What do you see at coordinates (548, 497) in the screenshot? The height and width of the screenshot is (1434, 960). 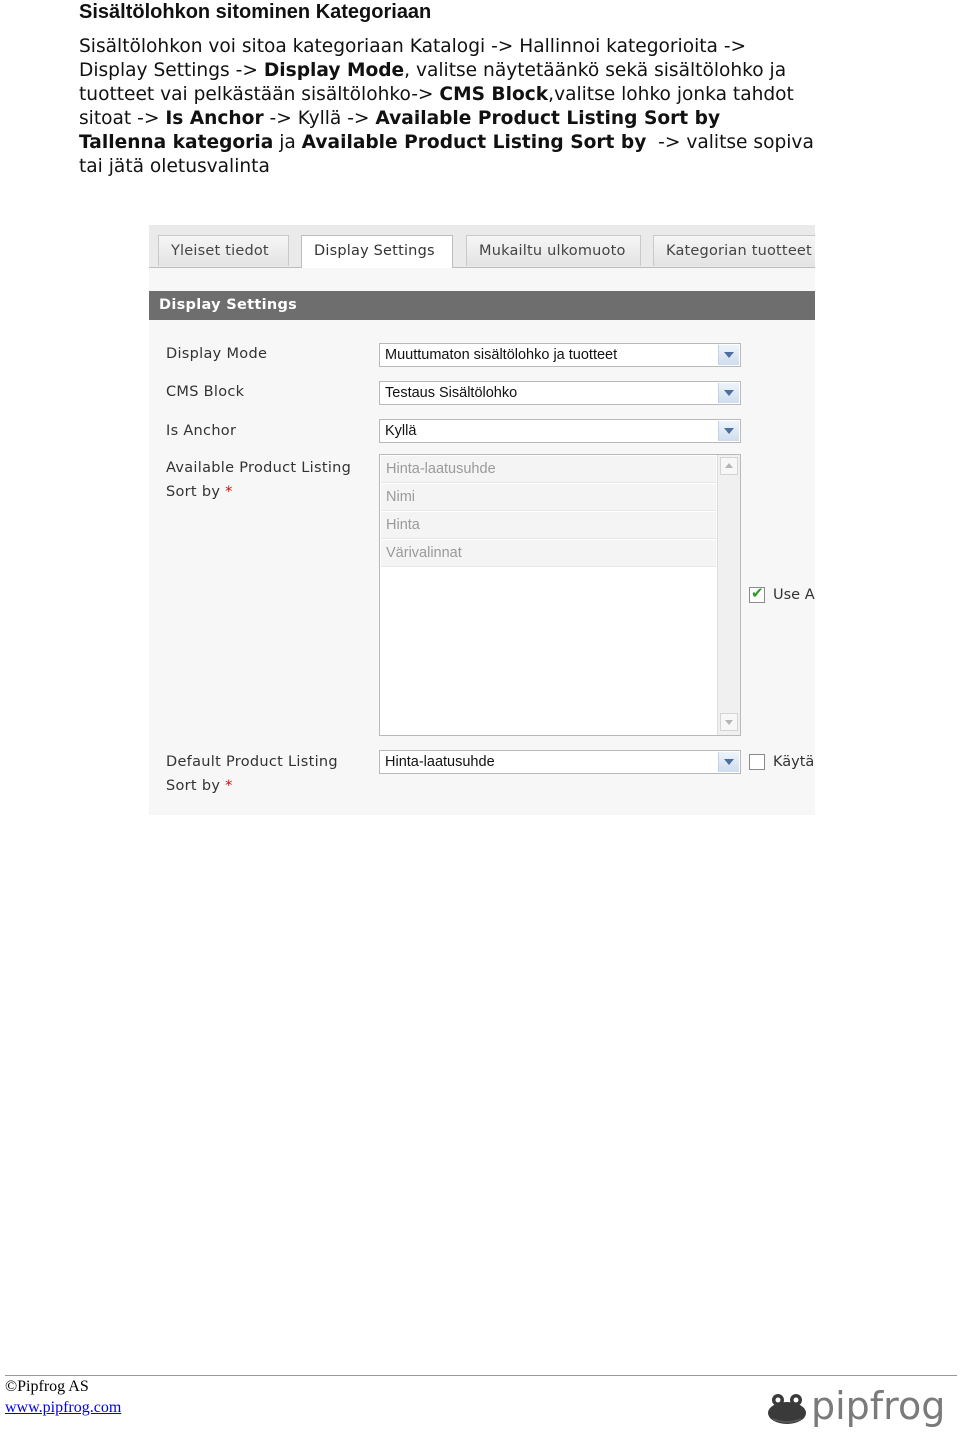 I see `list-item: Nimi` at bounding box center [548, 497].